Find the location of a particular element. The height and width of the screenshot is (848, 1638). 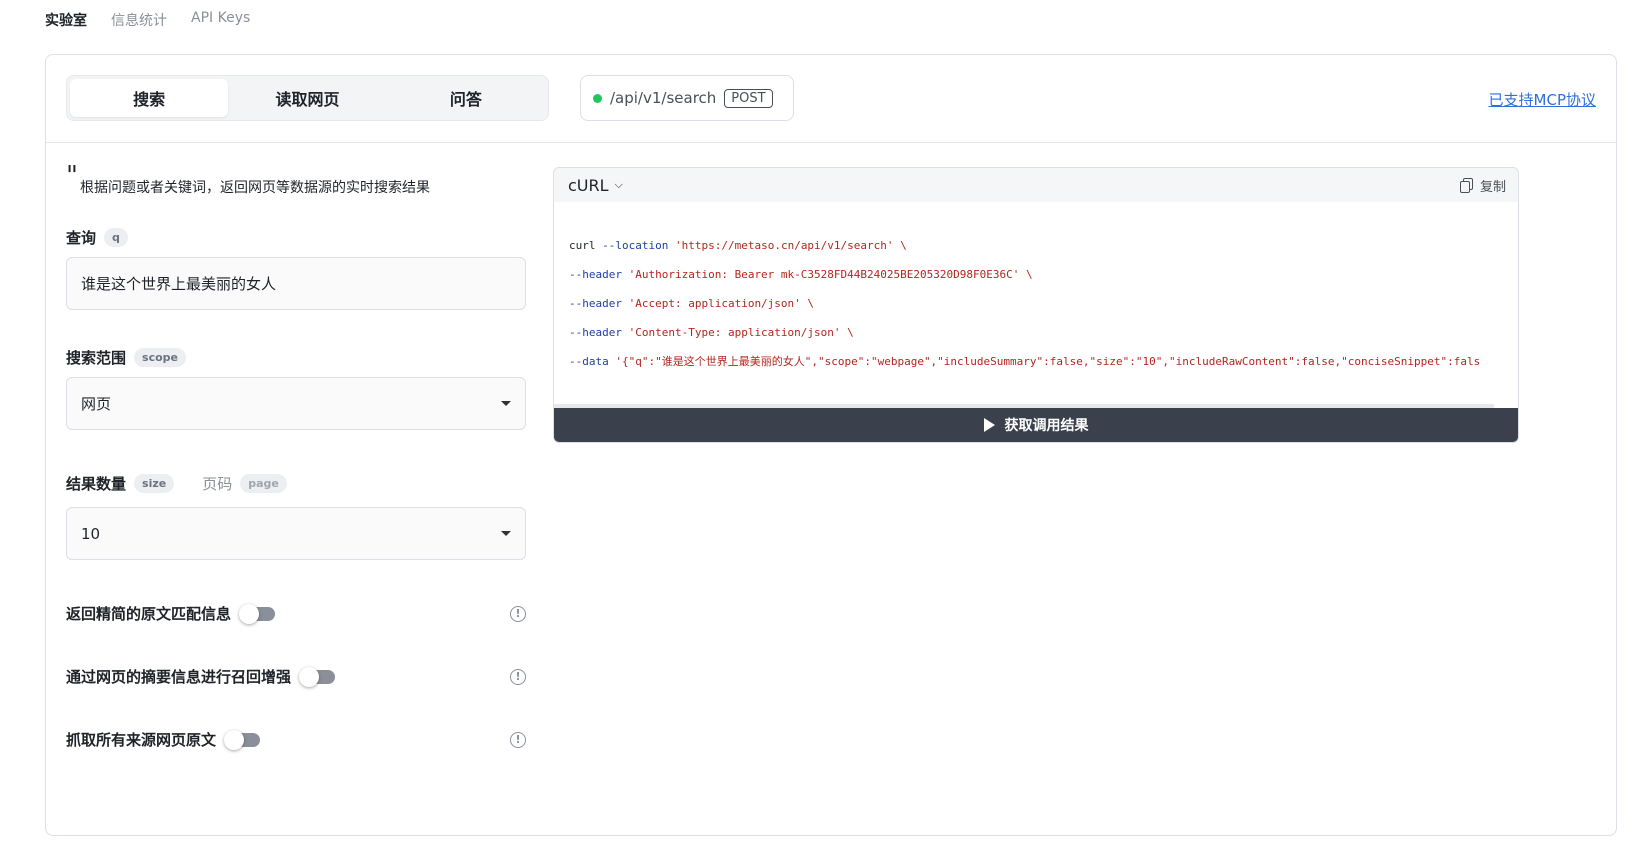

query-label-text: 查询 is located at coordinates (81, 238).